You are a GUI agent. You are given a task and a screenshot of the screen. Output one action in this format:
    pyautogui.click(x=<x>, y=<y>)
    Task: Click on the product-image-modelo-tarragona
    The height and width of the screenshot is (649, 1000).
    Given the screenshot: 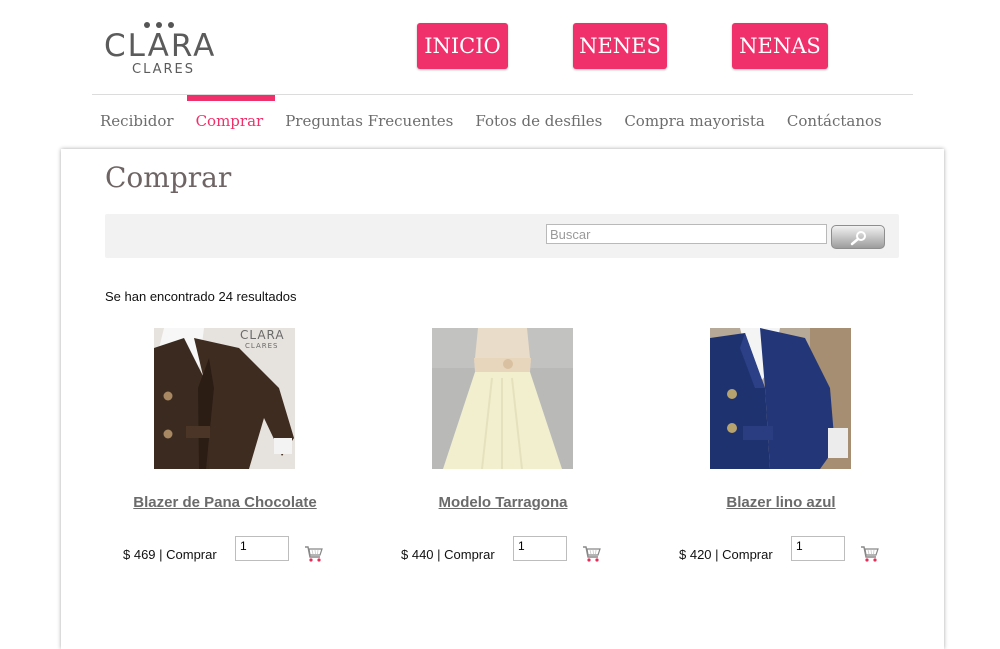 What is the action you would take?
    pyautogui.click(x=502, y=398)
    